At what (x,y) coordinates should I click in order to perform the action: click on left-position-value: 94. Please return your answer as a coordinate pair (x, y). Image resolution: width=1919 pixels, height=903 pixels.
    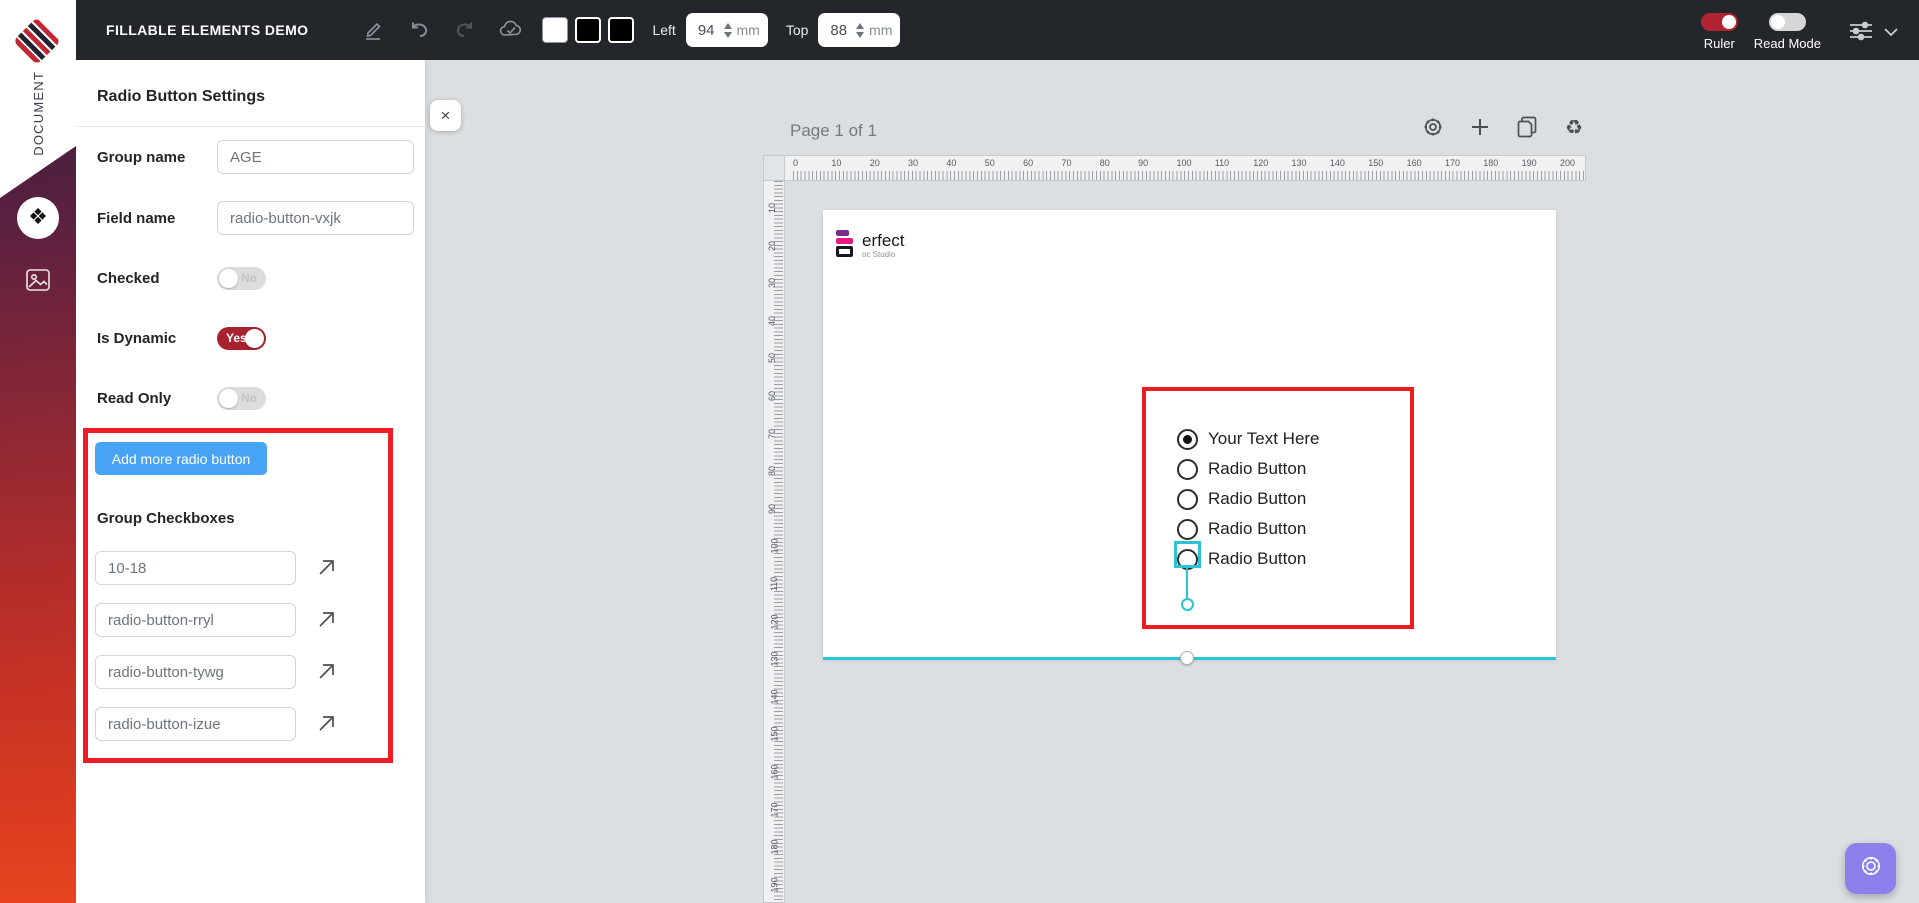
    Looking at the image, I should click on (711, 30).